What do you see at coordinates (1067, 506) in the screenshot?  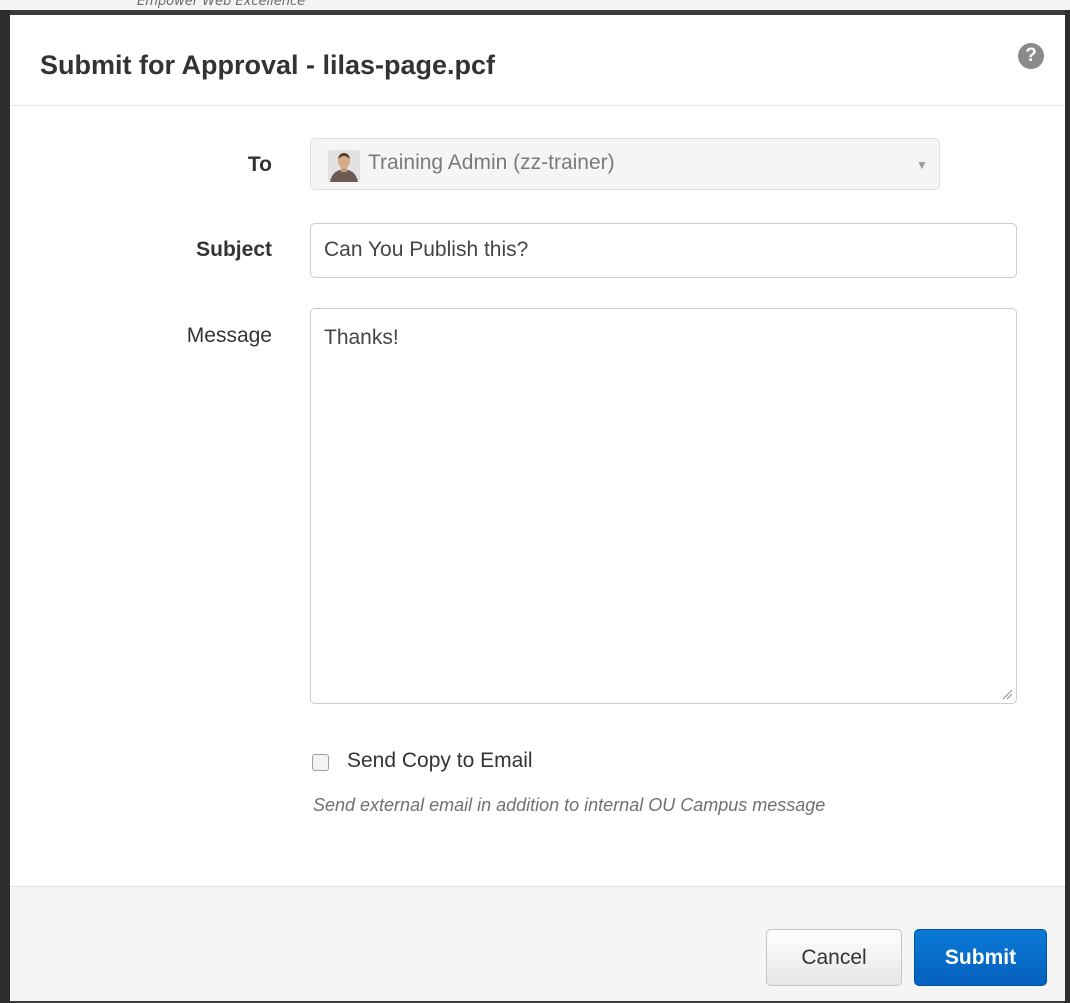 I see `overlay-right` at bounding box center [1067, 506].